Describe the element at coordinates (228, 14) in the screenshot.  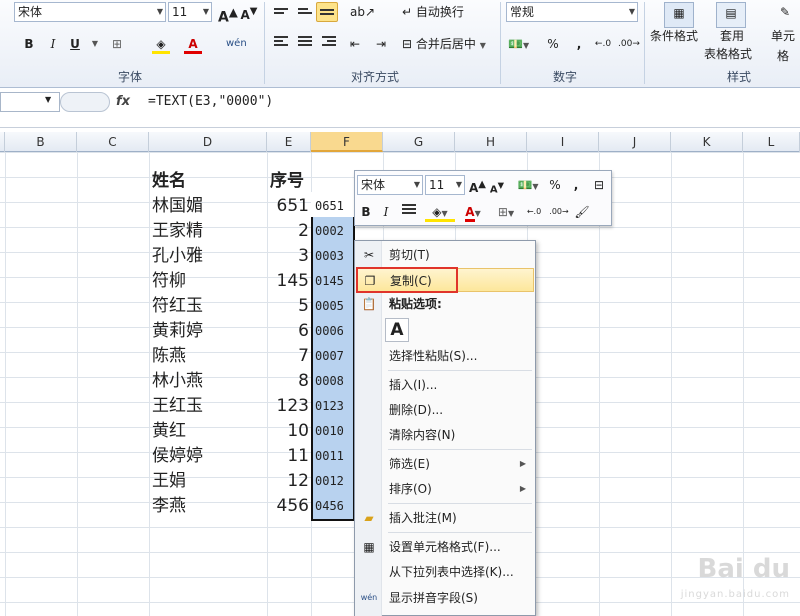
I see `grow-font-button: A▲` at that location.